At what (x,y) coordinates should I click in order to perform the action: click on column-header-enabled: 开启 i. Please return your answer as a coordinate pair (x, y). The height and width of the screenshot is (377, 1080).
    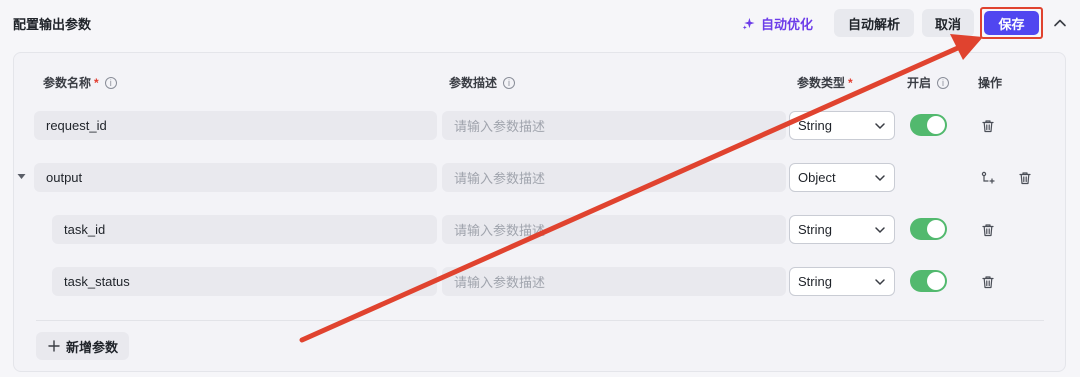
    Looking at the image, I should click on (928, 82).